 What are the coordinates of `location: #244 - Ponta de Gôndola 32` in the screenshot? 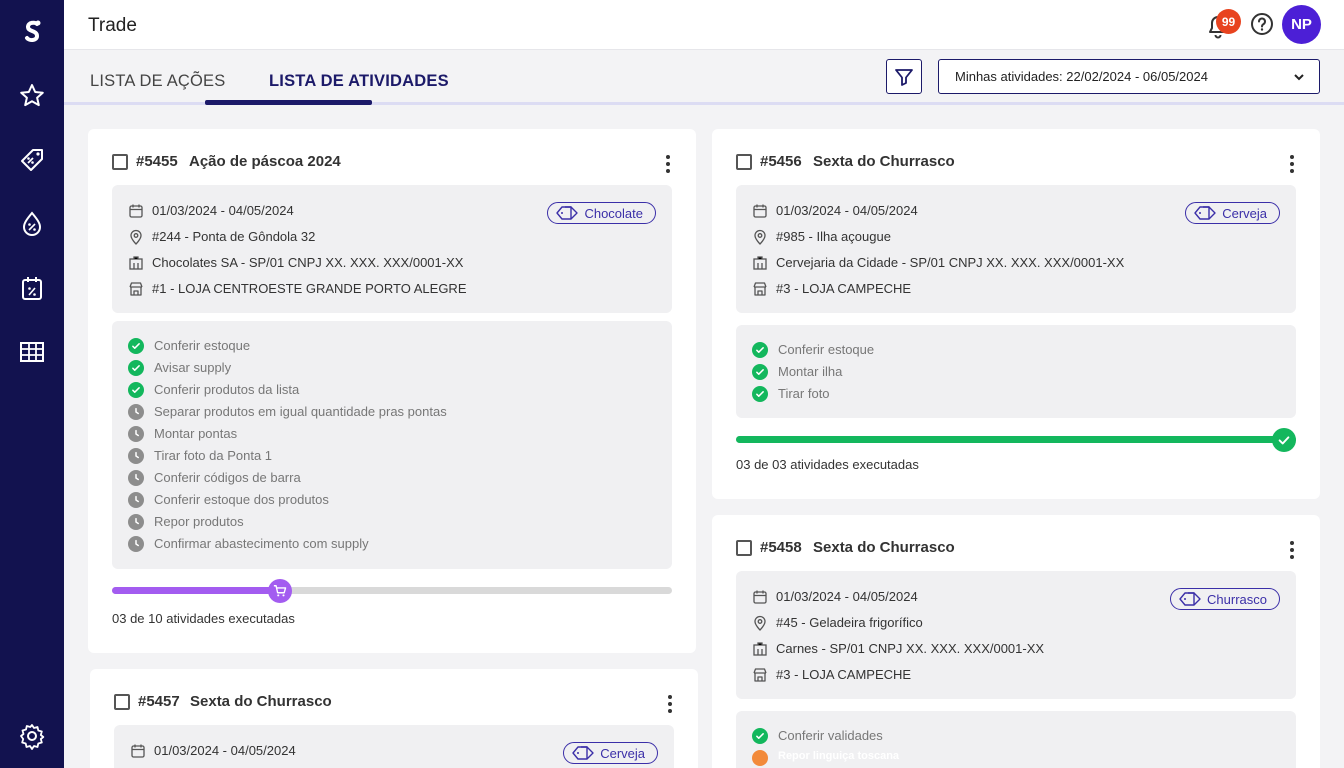 It's located at (234, 236).